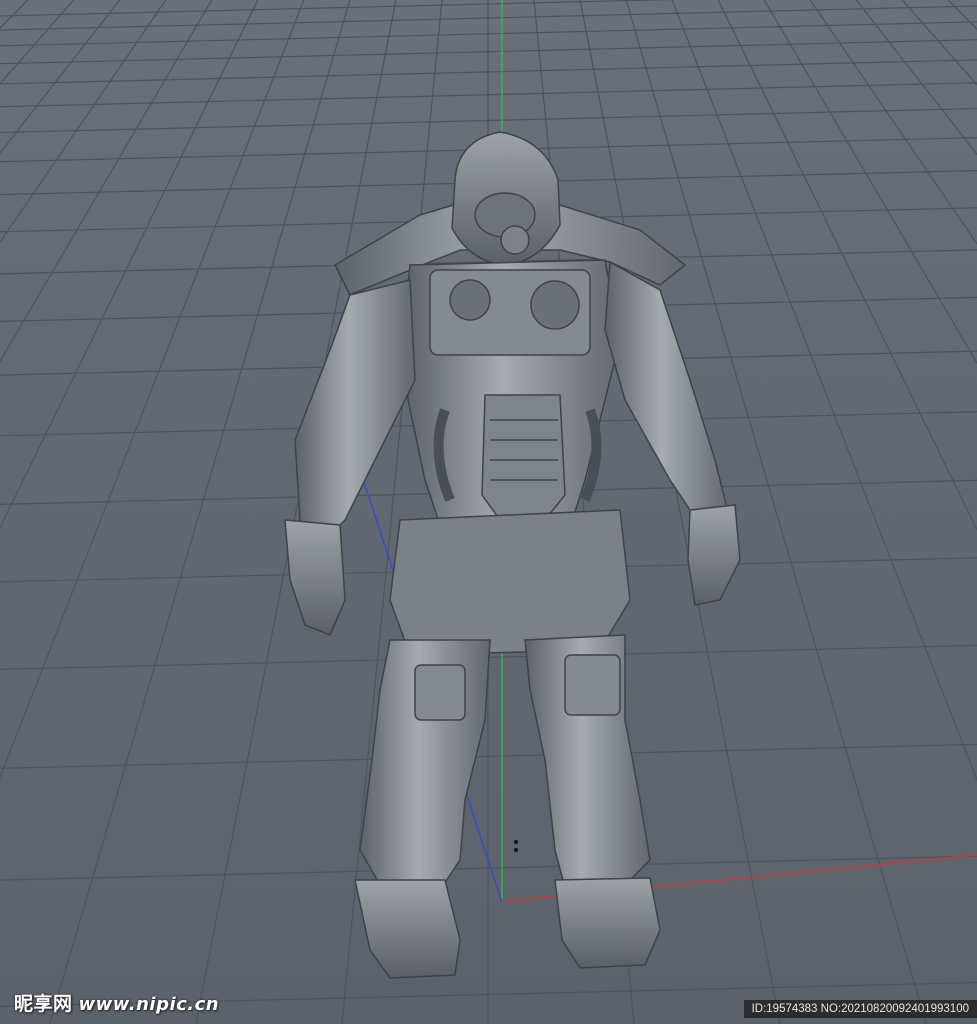  I want to click on armor-boot-right, so click(607, 923).